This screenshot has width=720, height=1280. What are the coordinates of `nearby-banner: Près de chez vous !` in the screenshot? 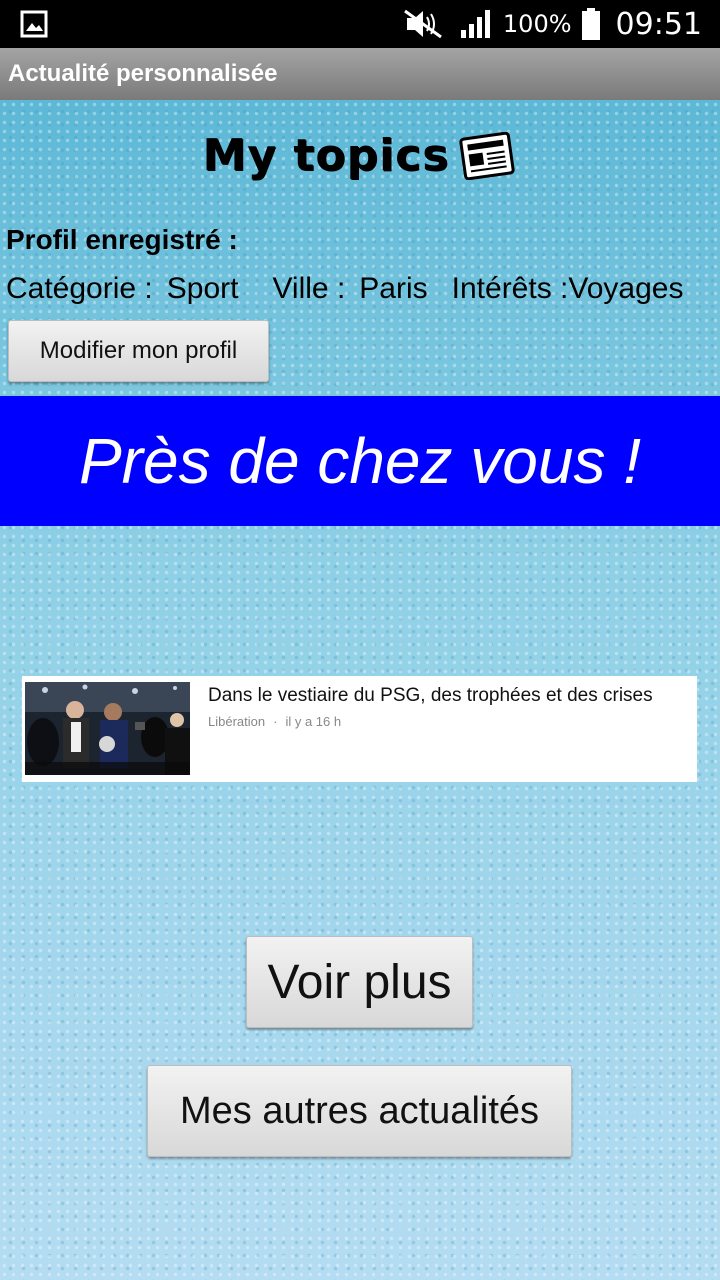 It's located at (360, 461).